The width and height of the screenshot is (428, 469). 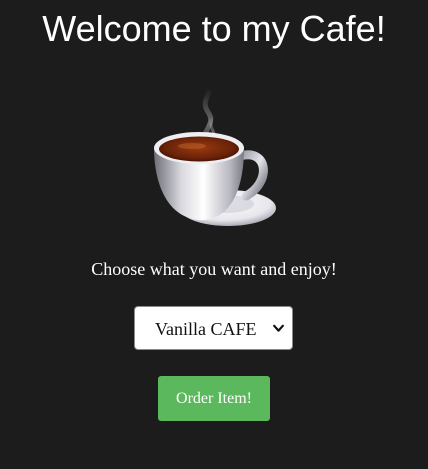 I want to click on page-title: Welcome to my Cafe!, so click(x=214, y=28).